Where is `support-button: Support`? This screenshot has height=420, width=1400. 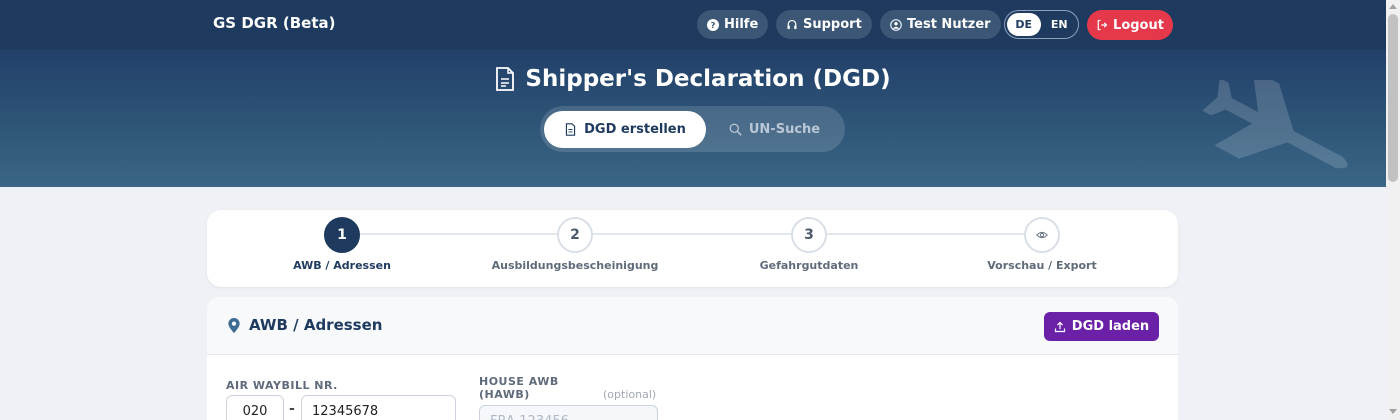
support-button: Support is located at coordinates (824, 24).